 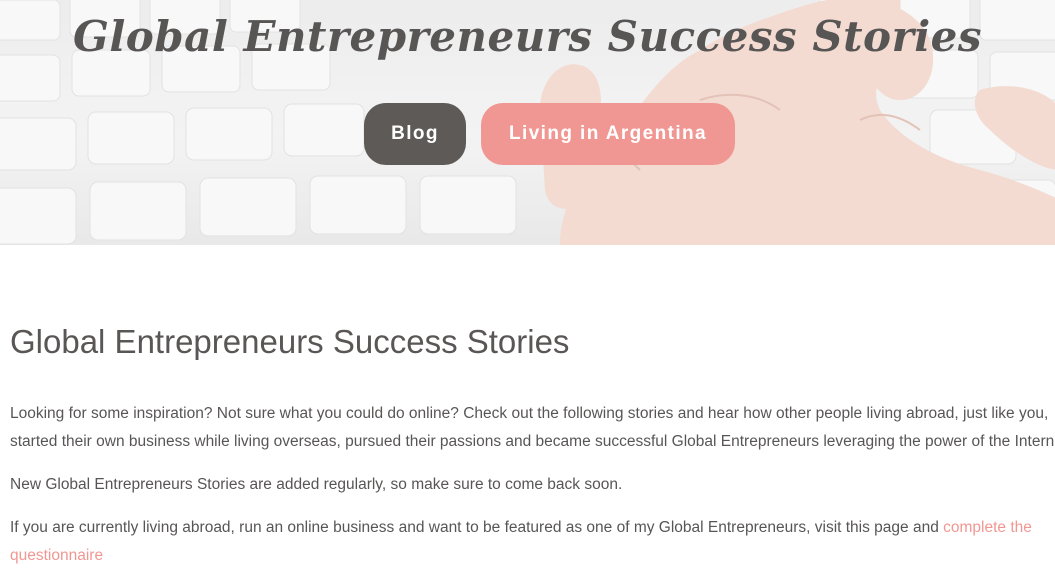 What do you see at coordinates (290, 341) in the screenshot?
I see `page-title: Global Entrepreneurs Success Stories` at bounding box center [290, 341].